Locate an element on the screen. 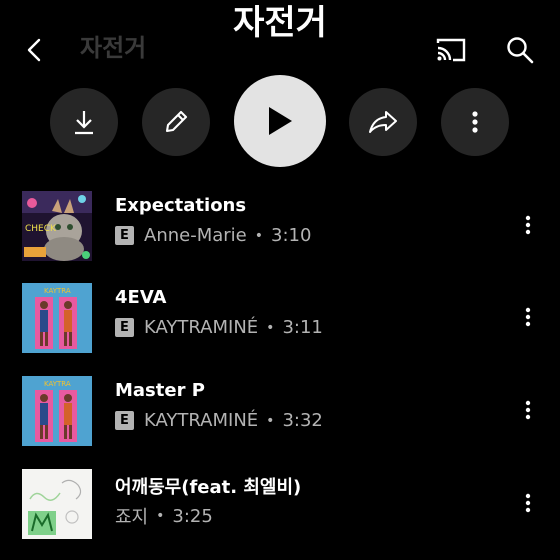 The image size is (560, 560). play-button is located at coordinates (280, 121).